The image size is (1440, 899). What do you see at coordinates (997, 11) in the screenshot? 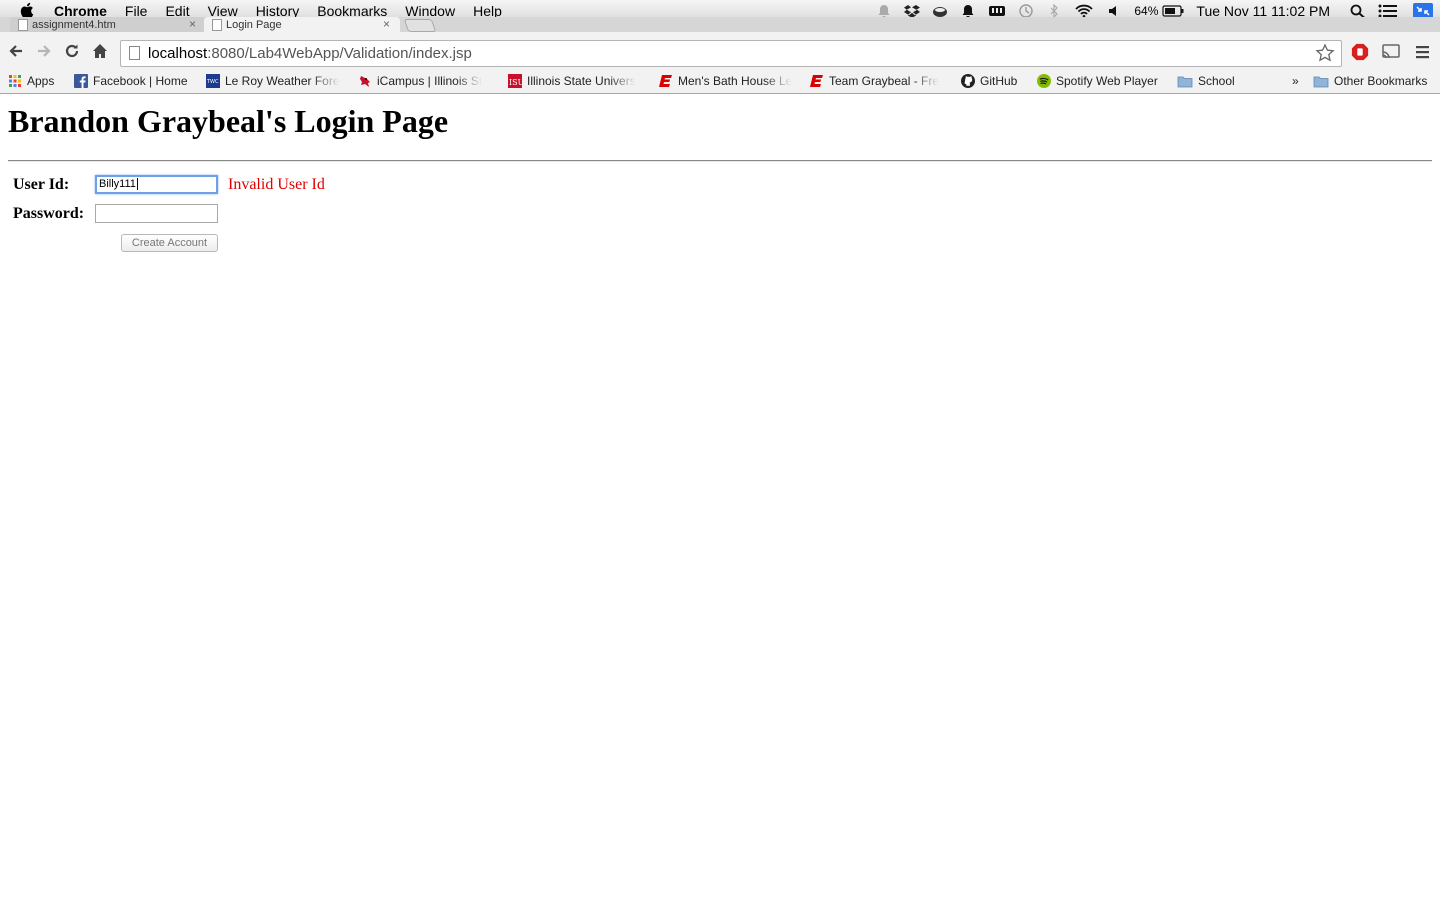
I see `memory-chip-icon` at bounding box center [997, 11].